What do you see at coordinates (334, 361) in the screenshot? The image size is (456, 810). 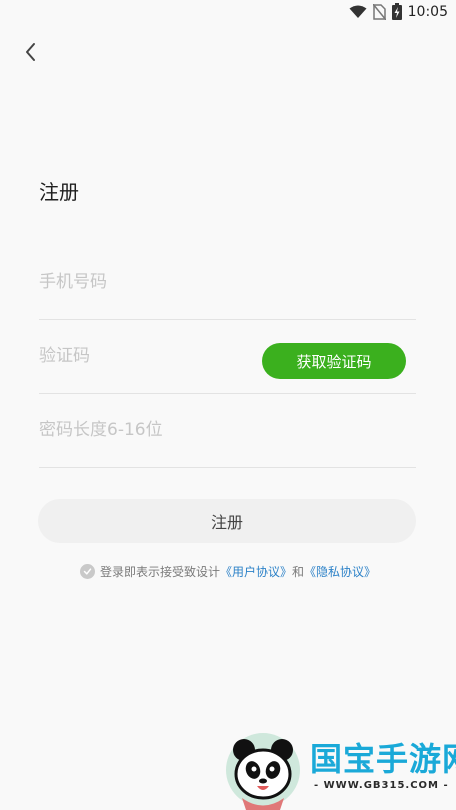 I see `get-code-button: 获取验证码` at bounding box center [334, 361].